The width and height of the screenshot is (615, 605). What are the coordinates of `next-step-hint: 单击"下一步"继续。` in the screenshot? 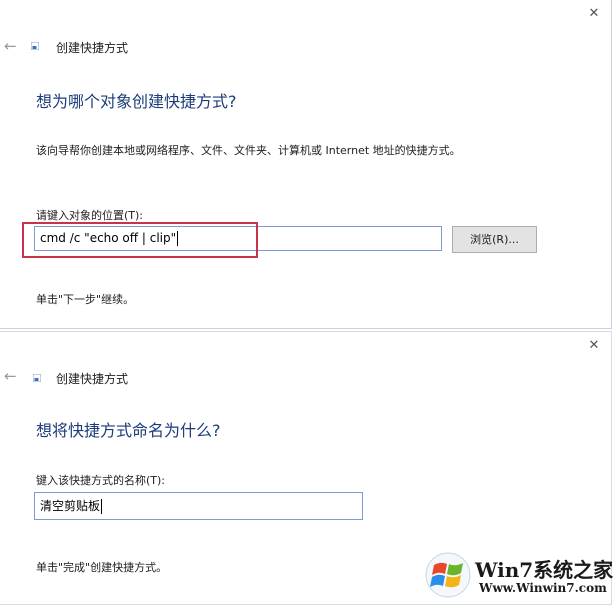 It's located at (85, 299).